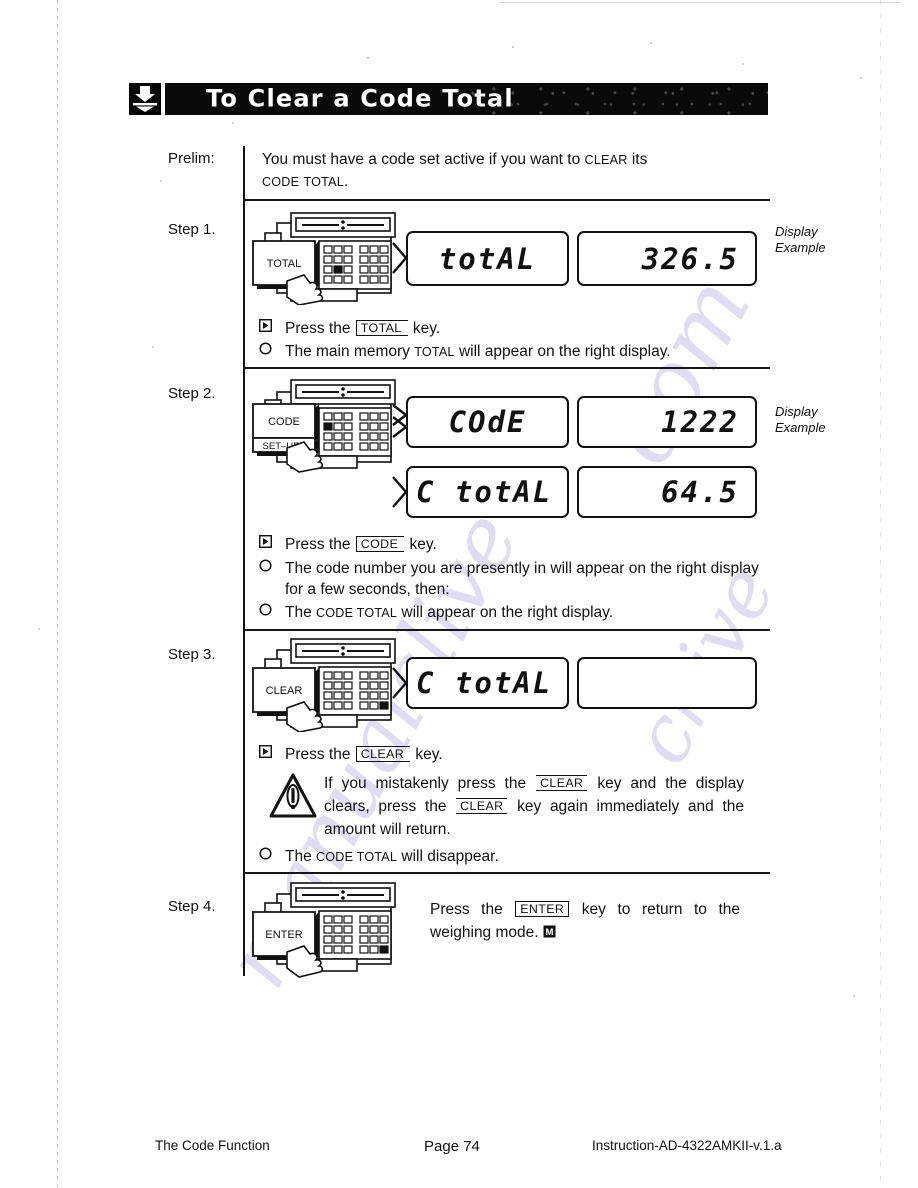 This screenshot has width=918, height=1188. What do you see at coordinates (687, 1145) in the screenshot?
I see `footer-right: Instruction-AD-4322AMKII-v.1.a` at bounding box center [687, 1145].